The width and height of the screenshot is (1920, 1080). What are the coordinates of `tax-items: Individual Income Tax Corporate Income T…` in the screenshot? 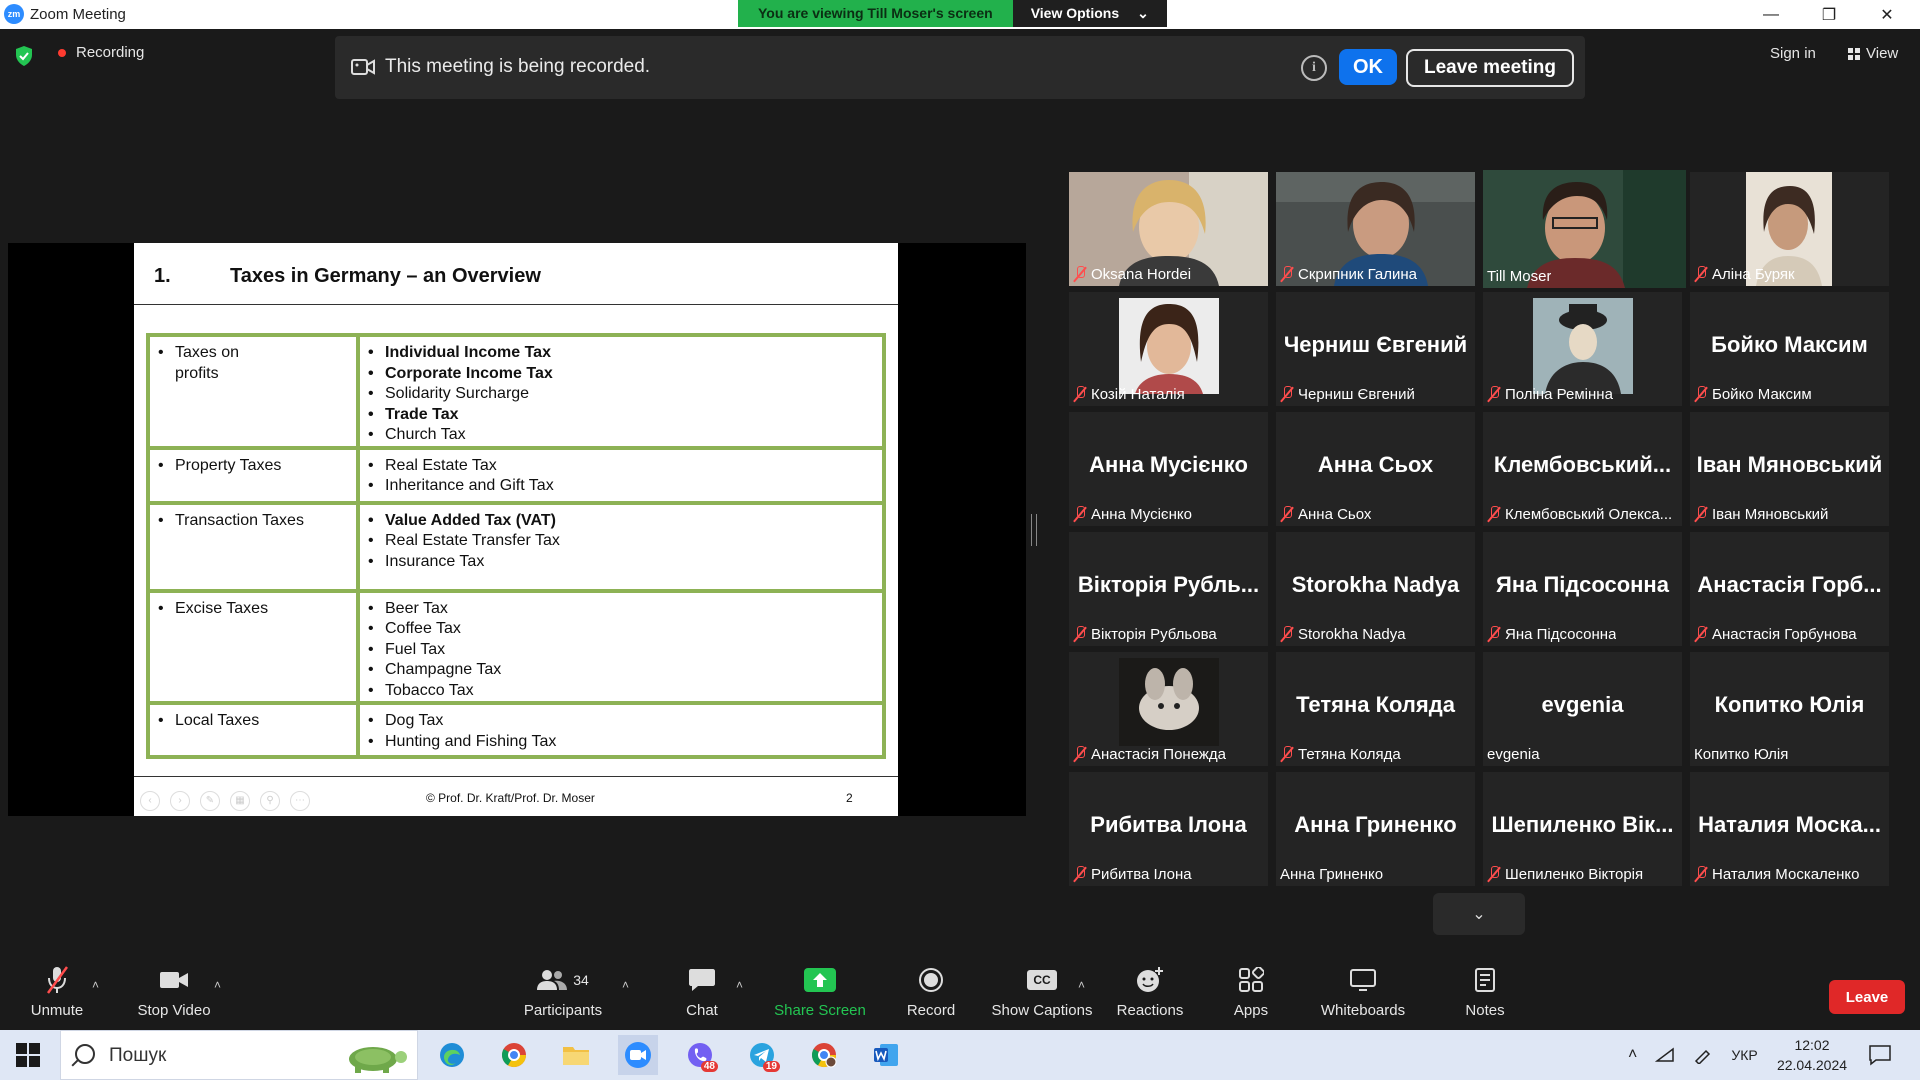 It's located at (621, 391).